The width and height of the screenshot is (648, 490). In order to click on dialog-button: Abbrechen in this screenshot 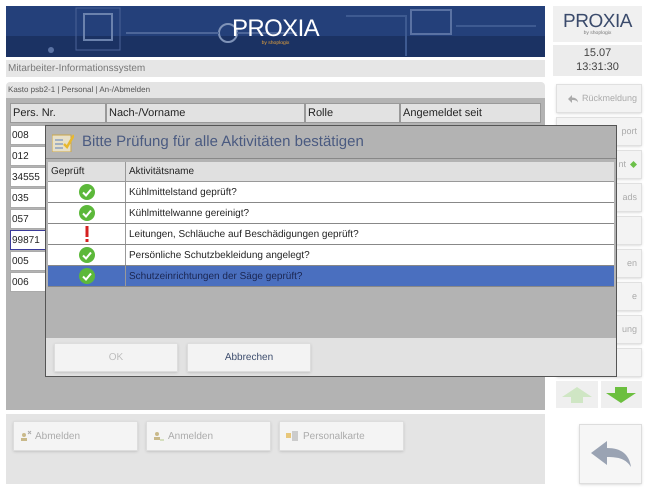, I will do `click(249, 357)`.